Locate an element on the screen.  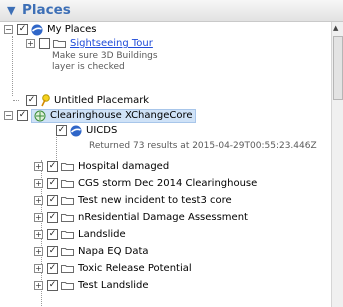
tree-item-label: Untitled Placemark is located at coordinates (102, 100).